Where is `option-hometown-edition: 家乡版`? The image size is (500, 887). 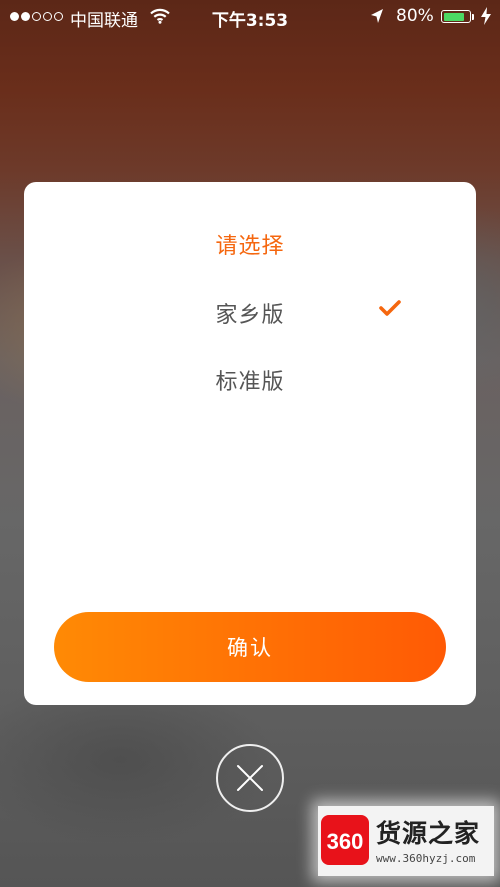 option-hometown-edition: 家乡版 is located at coordinates (250, 310).